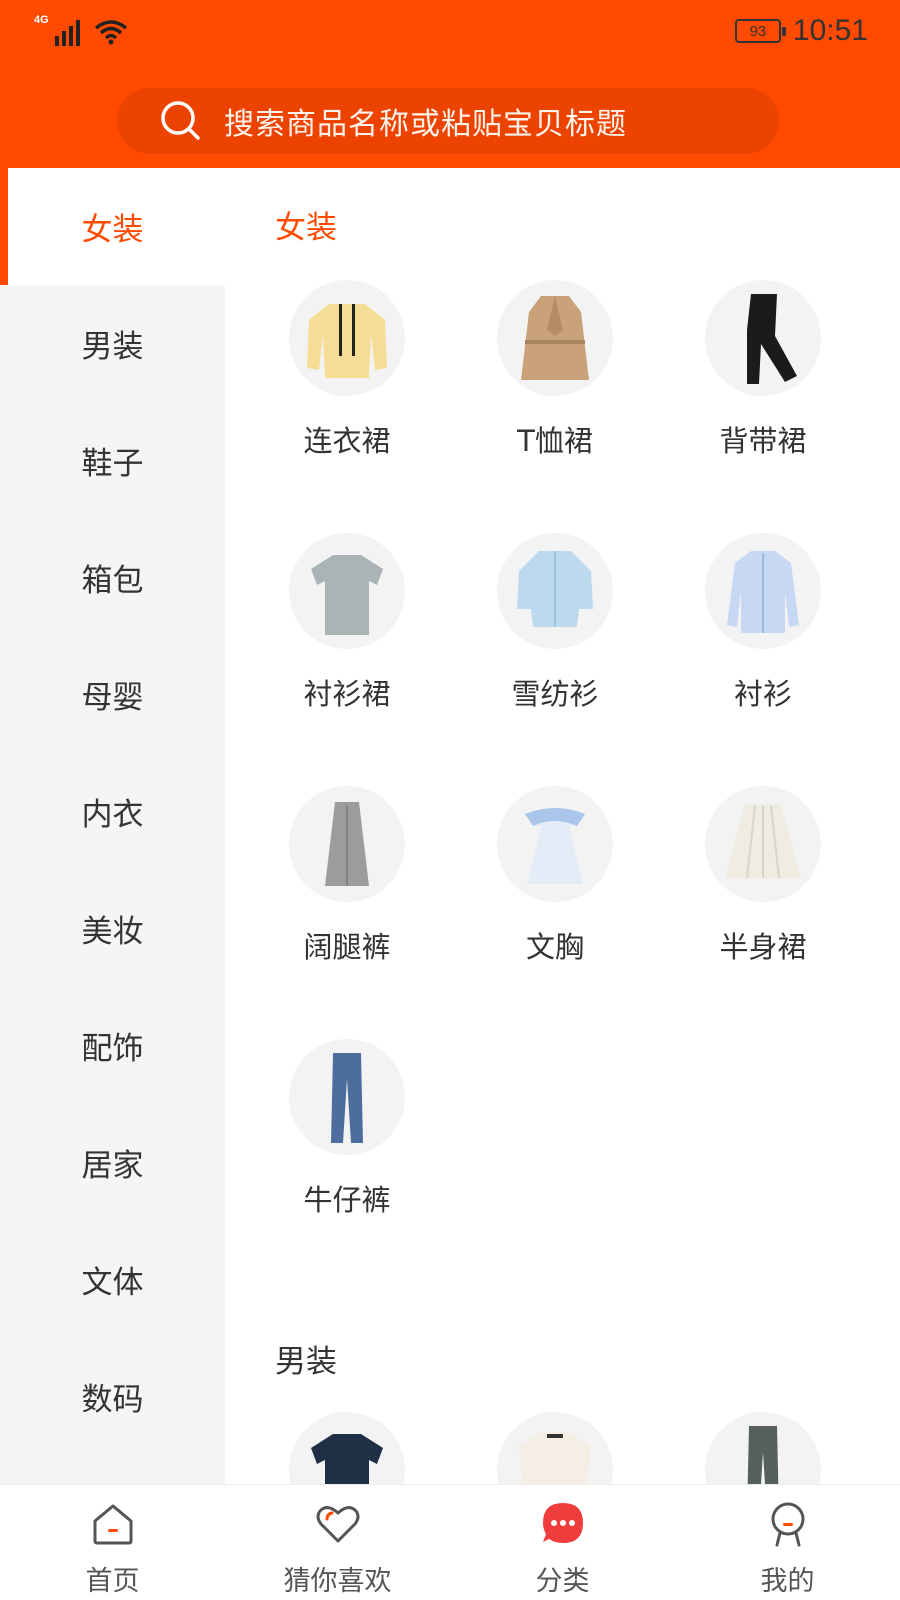 This screenshot has height=1600, width=900. Describe the element at coordinates (112, 581) in the screenshot. I see `sidebar-item-label: 箱包` at that location.